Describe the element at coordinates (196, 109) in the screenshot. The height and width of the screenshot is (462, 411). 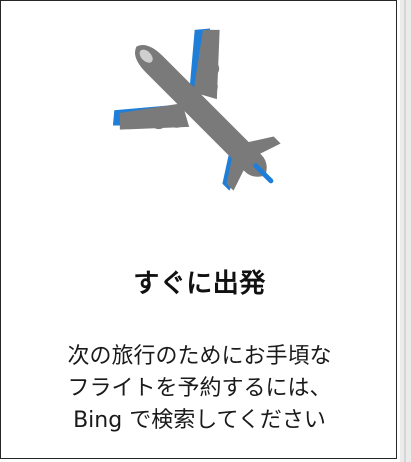
I see `airplane-icon` at that location.